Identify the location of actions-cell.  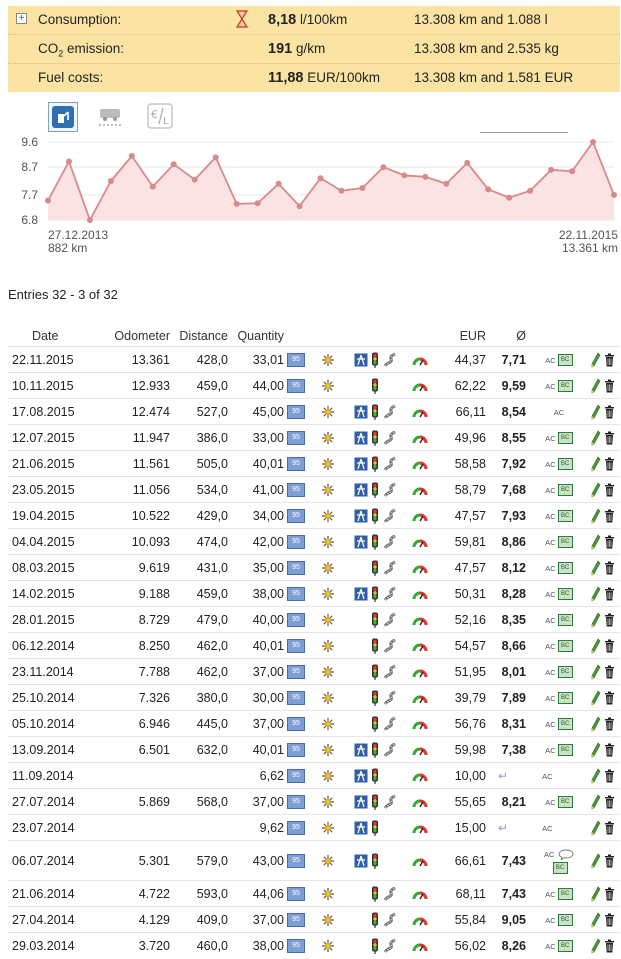
(603, 567).